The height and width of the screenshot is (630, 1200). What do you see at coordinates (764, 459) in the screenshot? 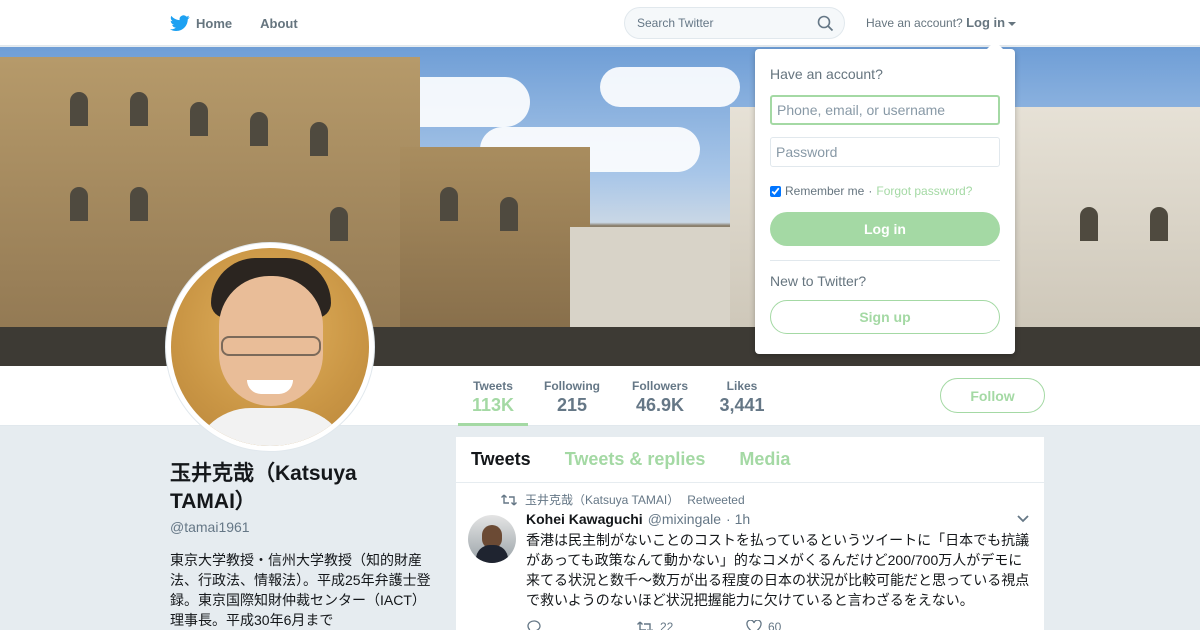
I see `tab-media: Media` at bounding box center [764, 459].